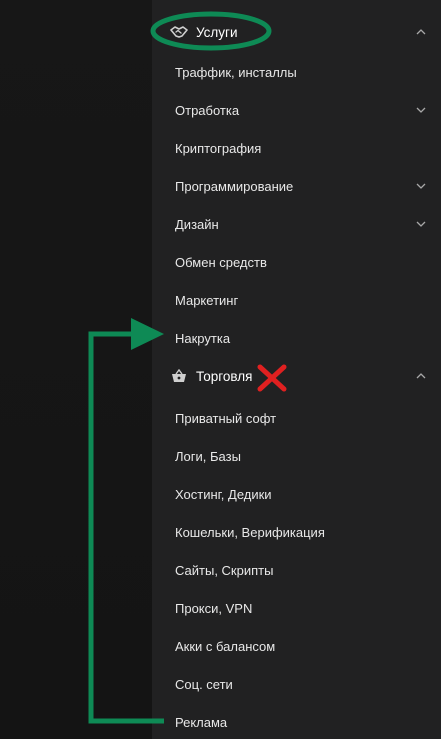 The width and height of the screenshot is (441, 739). I want to click on menu-item: Кошельки, Верификация, so click(296, 532).